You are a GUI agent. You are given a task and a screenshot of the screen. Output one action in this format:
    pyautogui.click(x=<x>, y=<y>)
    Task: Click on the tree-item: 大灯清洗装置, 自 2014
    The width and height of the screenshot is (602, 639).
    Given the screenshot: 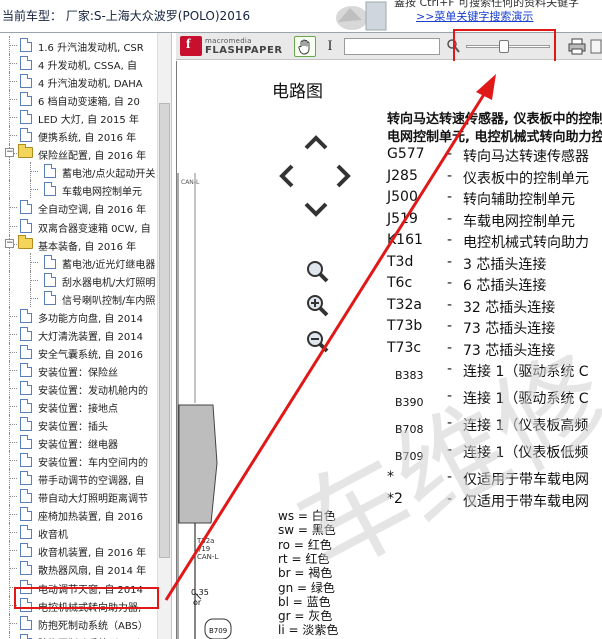 What is the action you would take?
    pyautogui.click(x=79, y=333)
    